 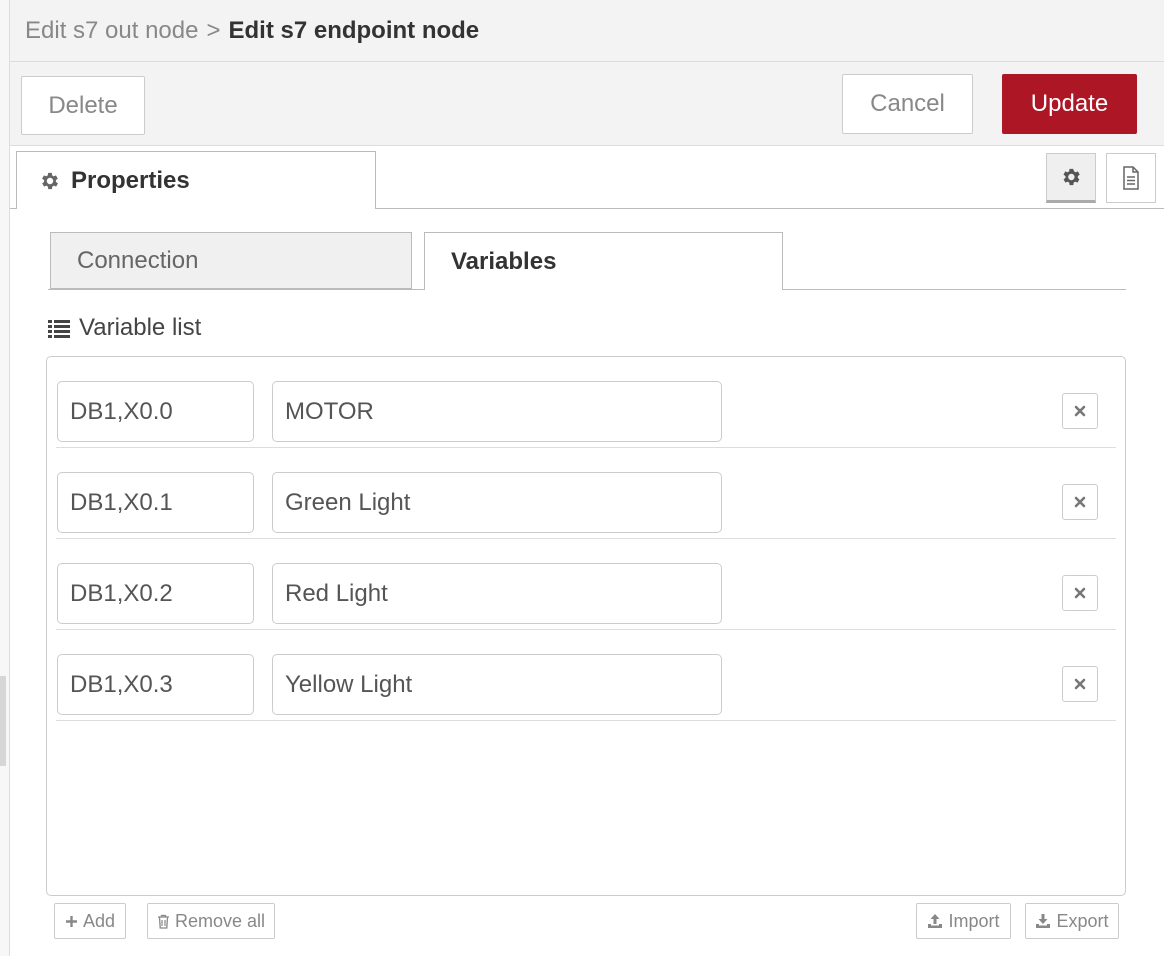 I want to click on list-item: DB1,X0.2 Red Light, so click(x=586, y=584).